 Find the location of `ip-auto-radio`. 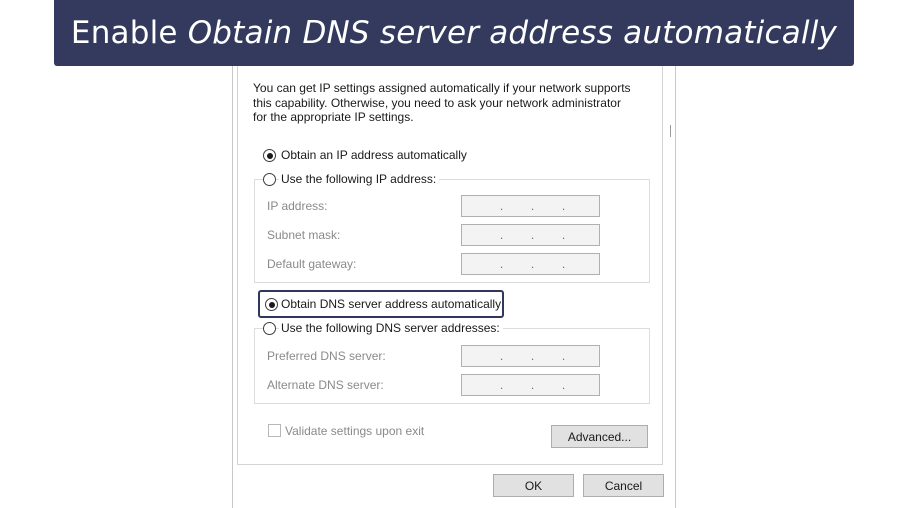

ip-auto-radio is located at coordinates (269, 155).